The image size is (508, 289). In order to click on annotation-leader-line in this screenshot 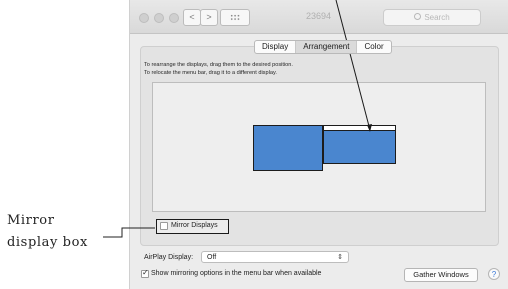, I will do `click(129, 232)`.